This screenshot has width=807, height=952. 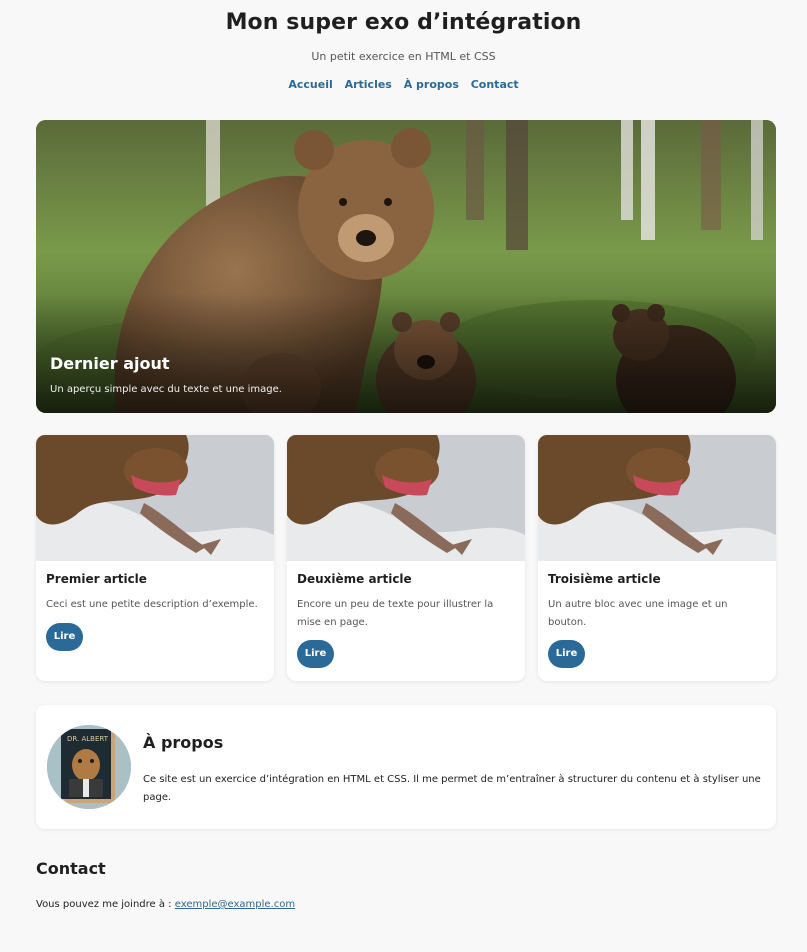 What do you see at coordinates (368, 84) in the screenshot?
I see `nav-link-articles: Articles` at bounding box center [368, 84].